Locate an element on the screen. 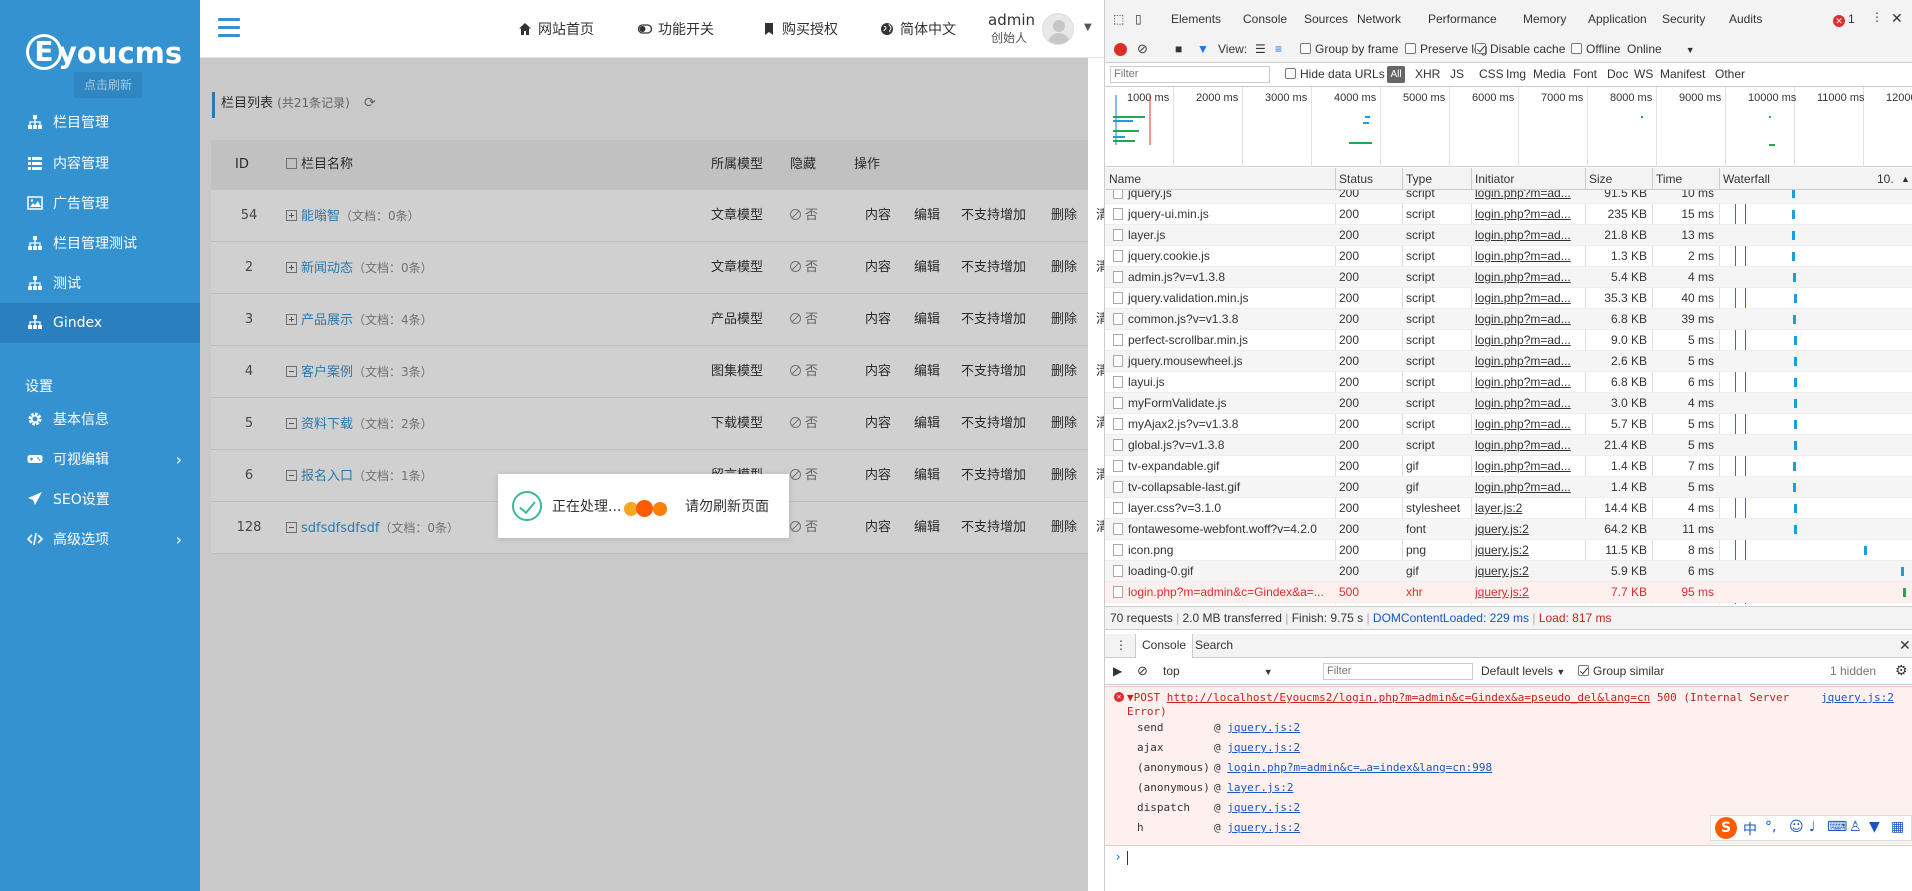 Image resolution: width=1912 pixels, height=891 pixels. filter-type-js: JS is located at coordinates (1457, 74).